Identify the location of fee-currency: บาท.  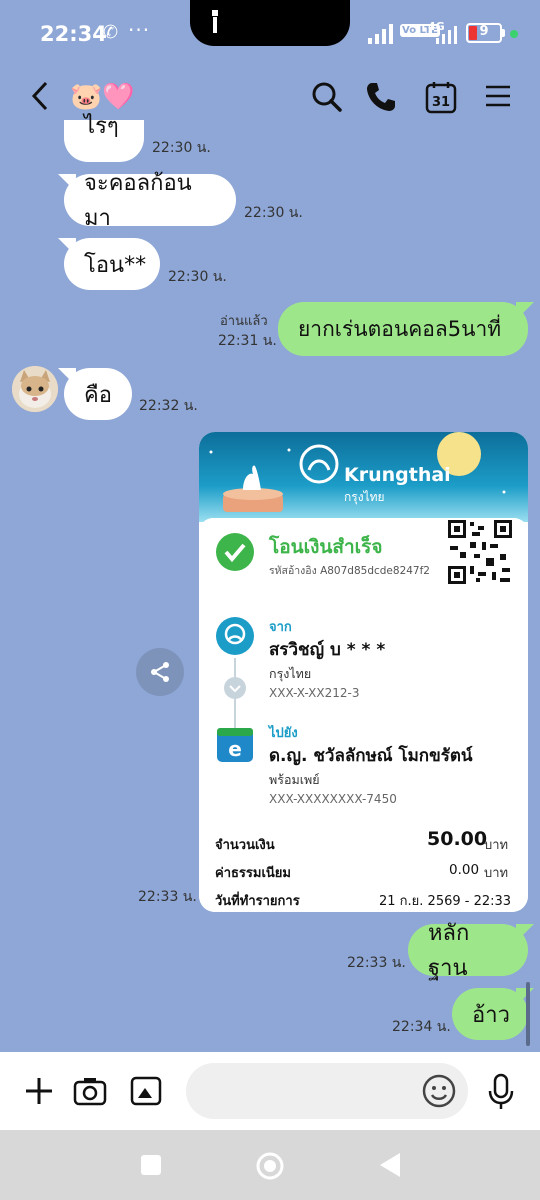
(496, 873).